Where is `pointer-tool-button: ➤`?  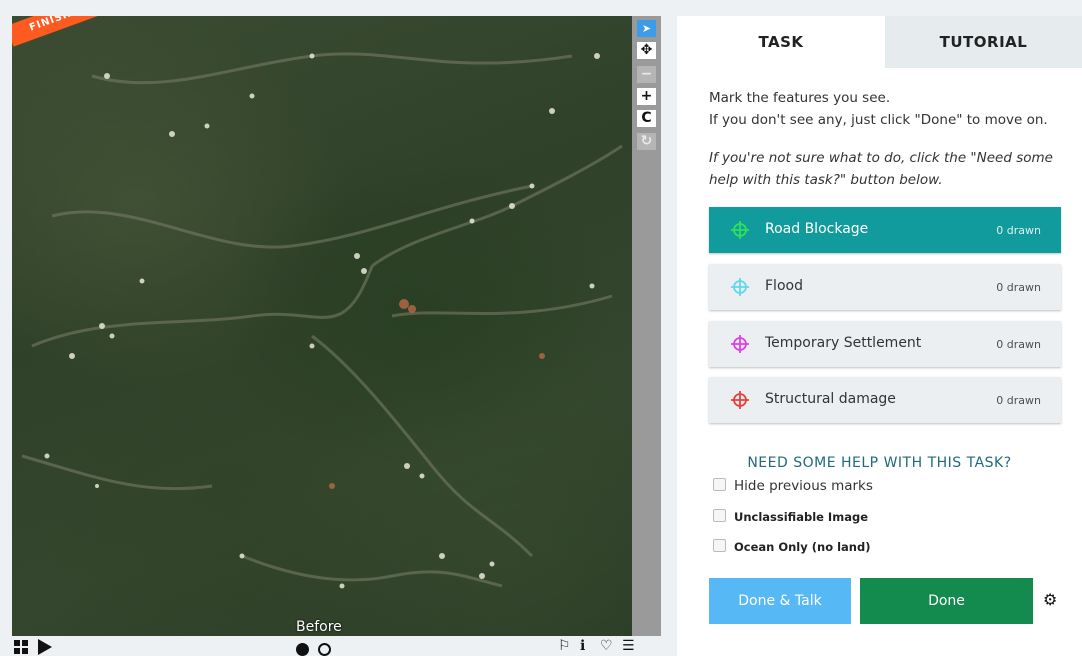 pointer-tool-button: ➤ is located at coordinates (646, 28).